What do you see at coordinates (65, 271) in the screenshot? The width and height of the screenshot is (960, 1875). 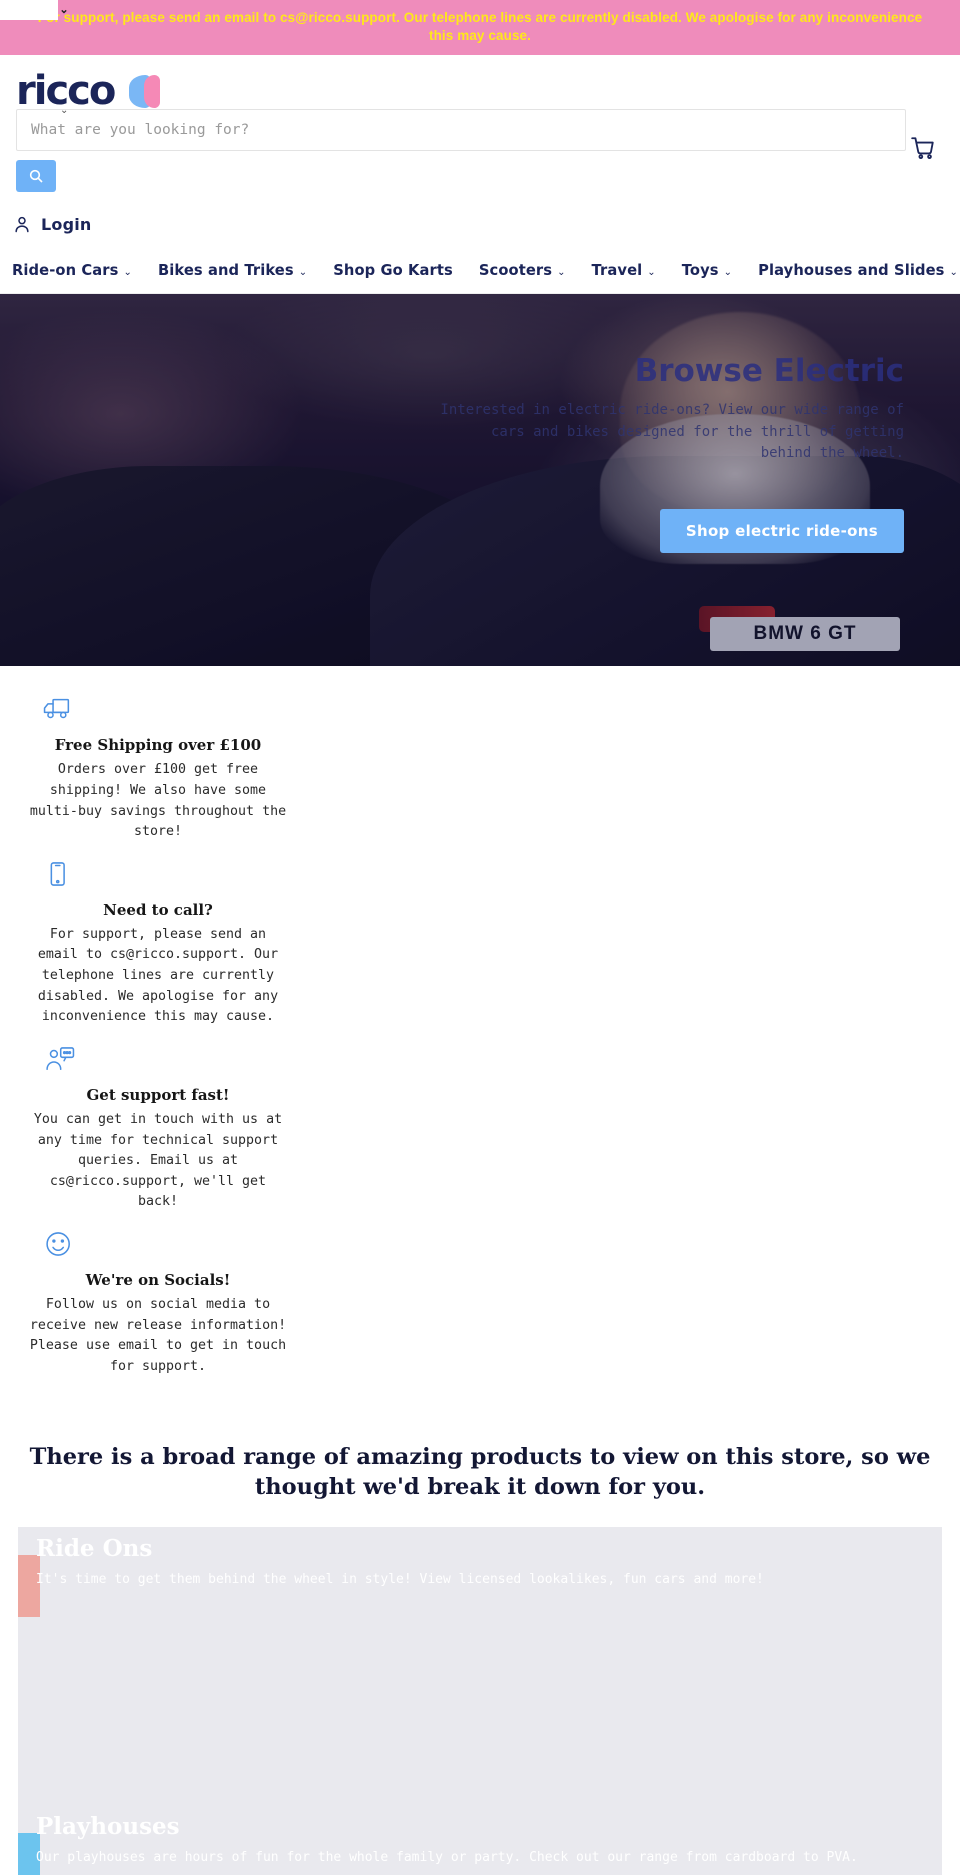 I see `nav-label: Ride-on Cars` at bounding box center [65, 271].